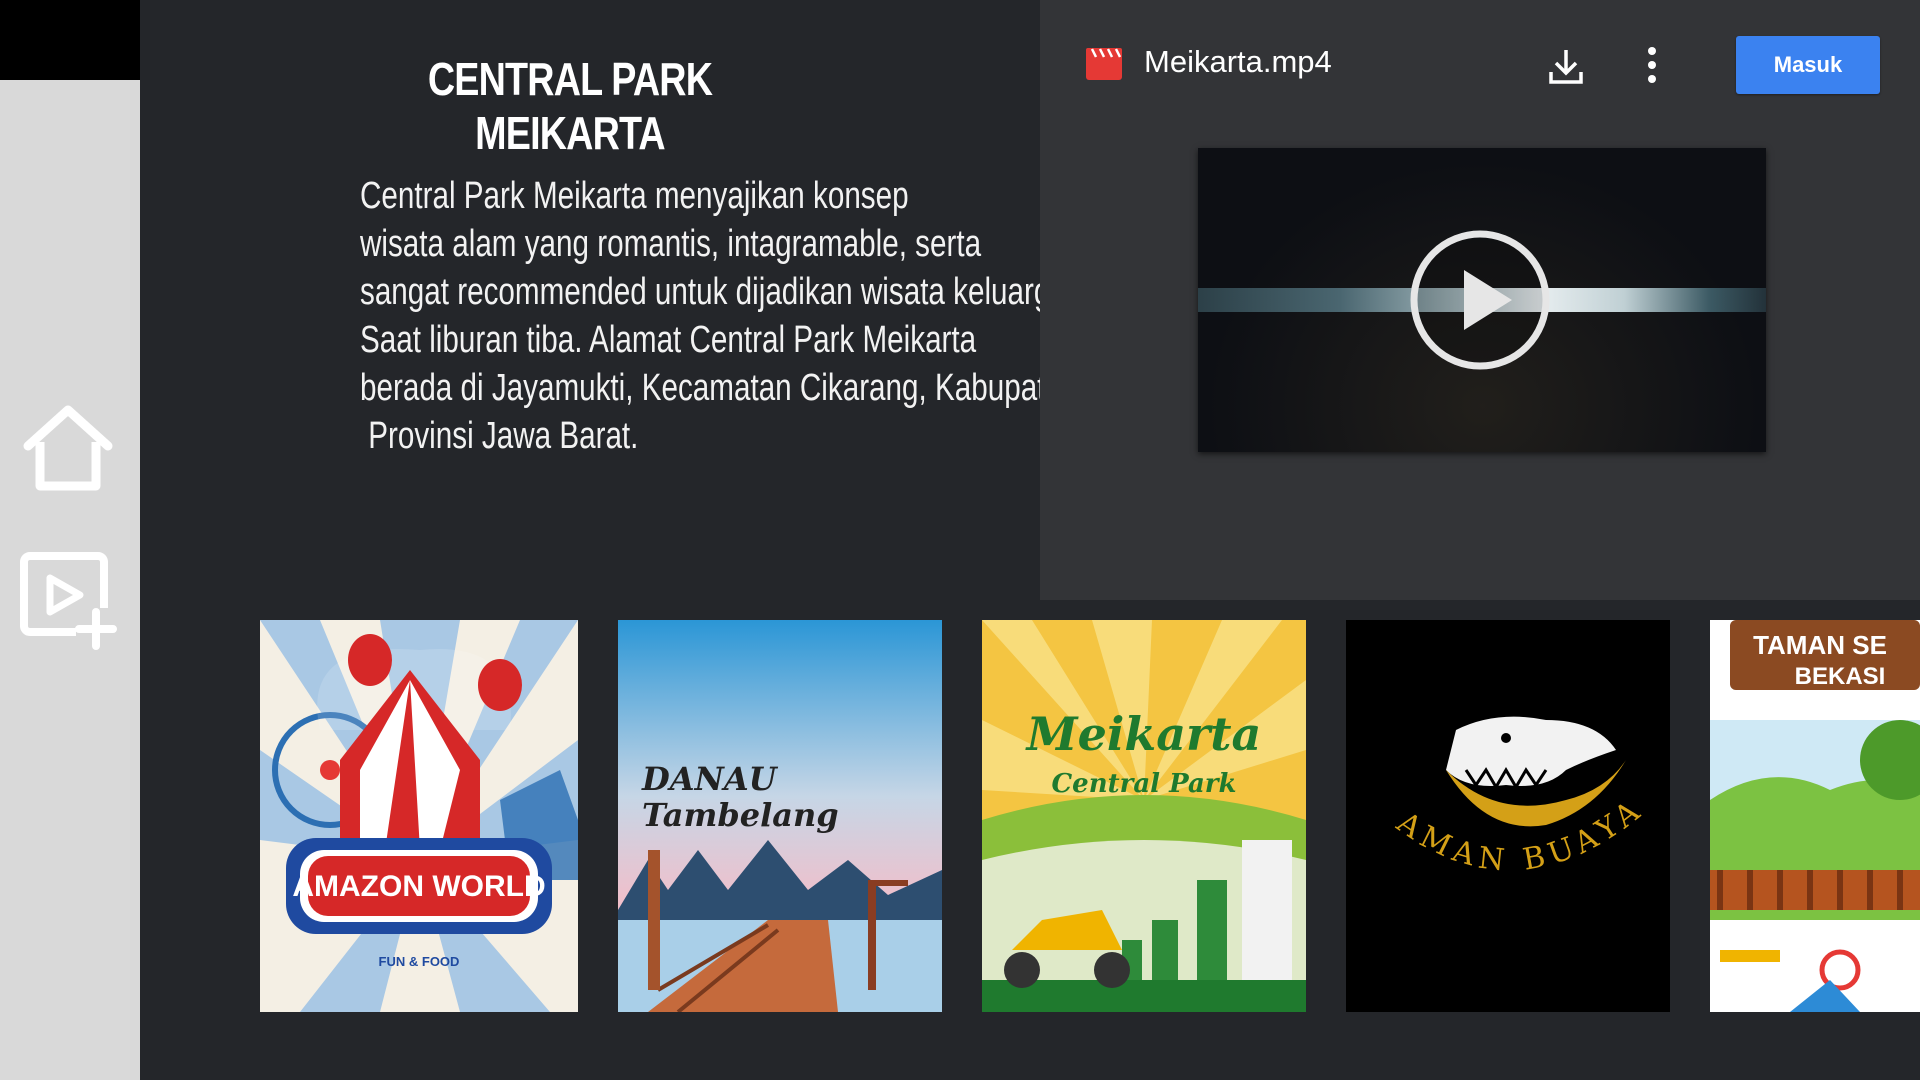 This screenshot has height=1080, width=1920. Describe the element at coordinates (1652, 65) in the screenshot. I see `more-vert-icon` at that location.